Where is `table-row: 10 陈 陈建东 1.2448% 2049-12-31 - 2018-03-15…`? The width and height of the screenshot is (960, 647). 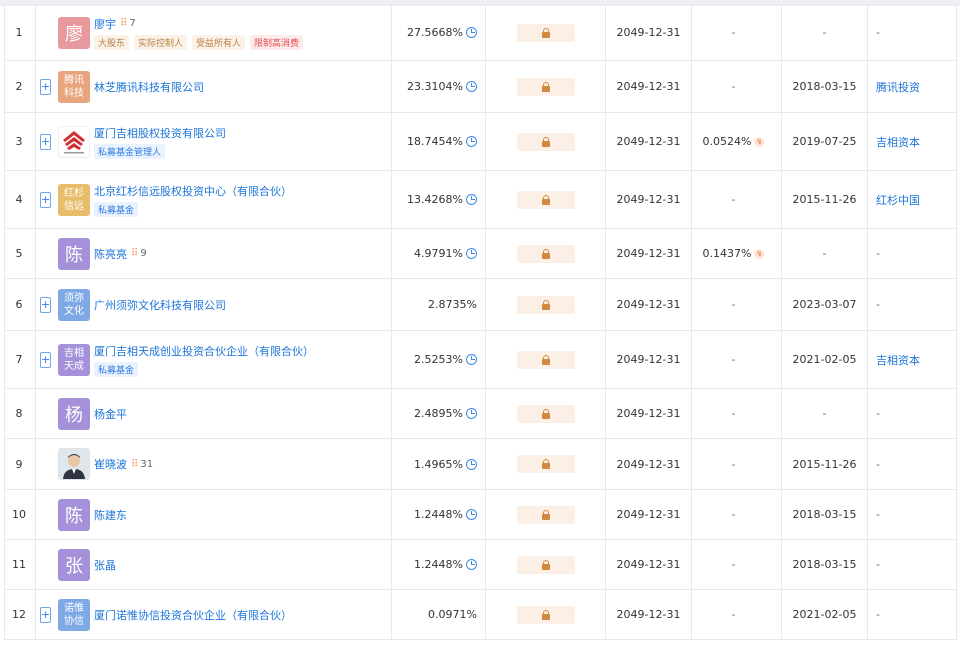 table-row: 10 陈 陈建东 1.2448% 2049-12-31 - 2018-03-15… is located at coordinates (480, 514).